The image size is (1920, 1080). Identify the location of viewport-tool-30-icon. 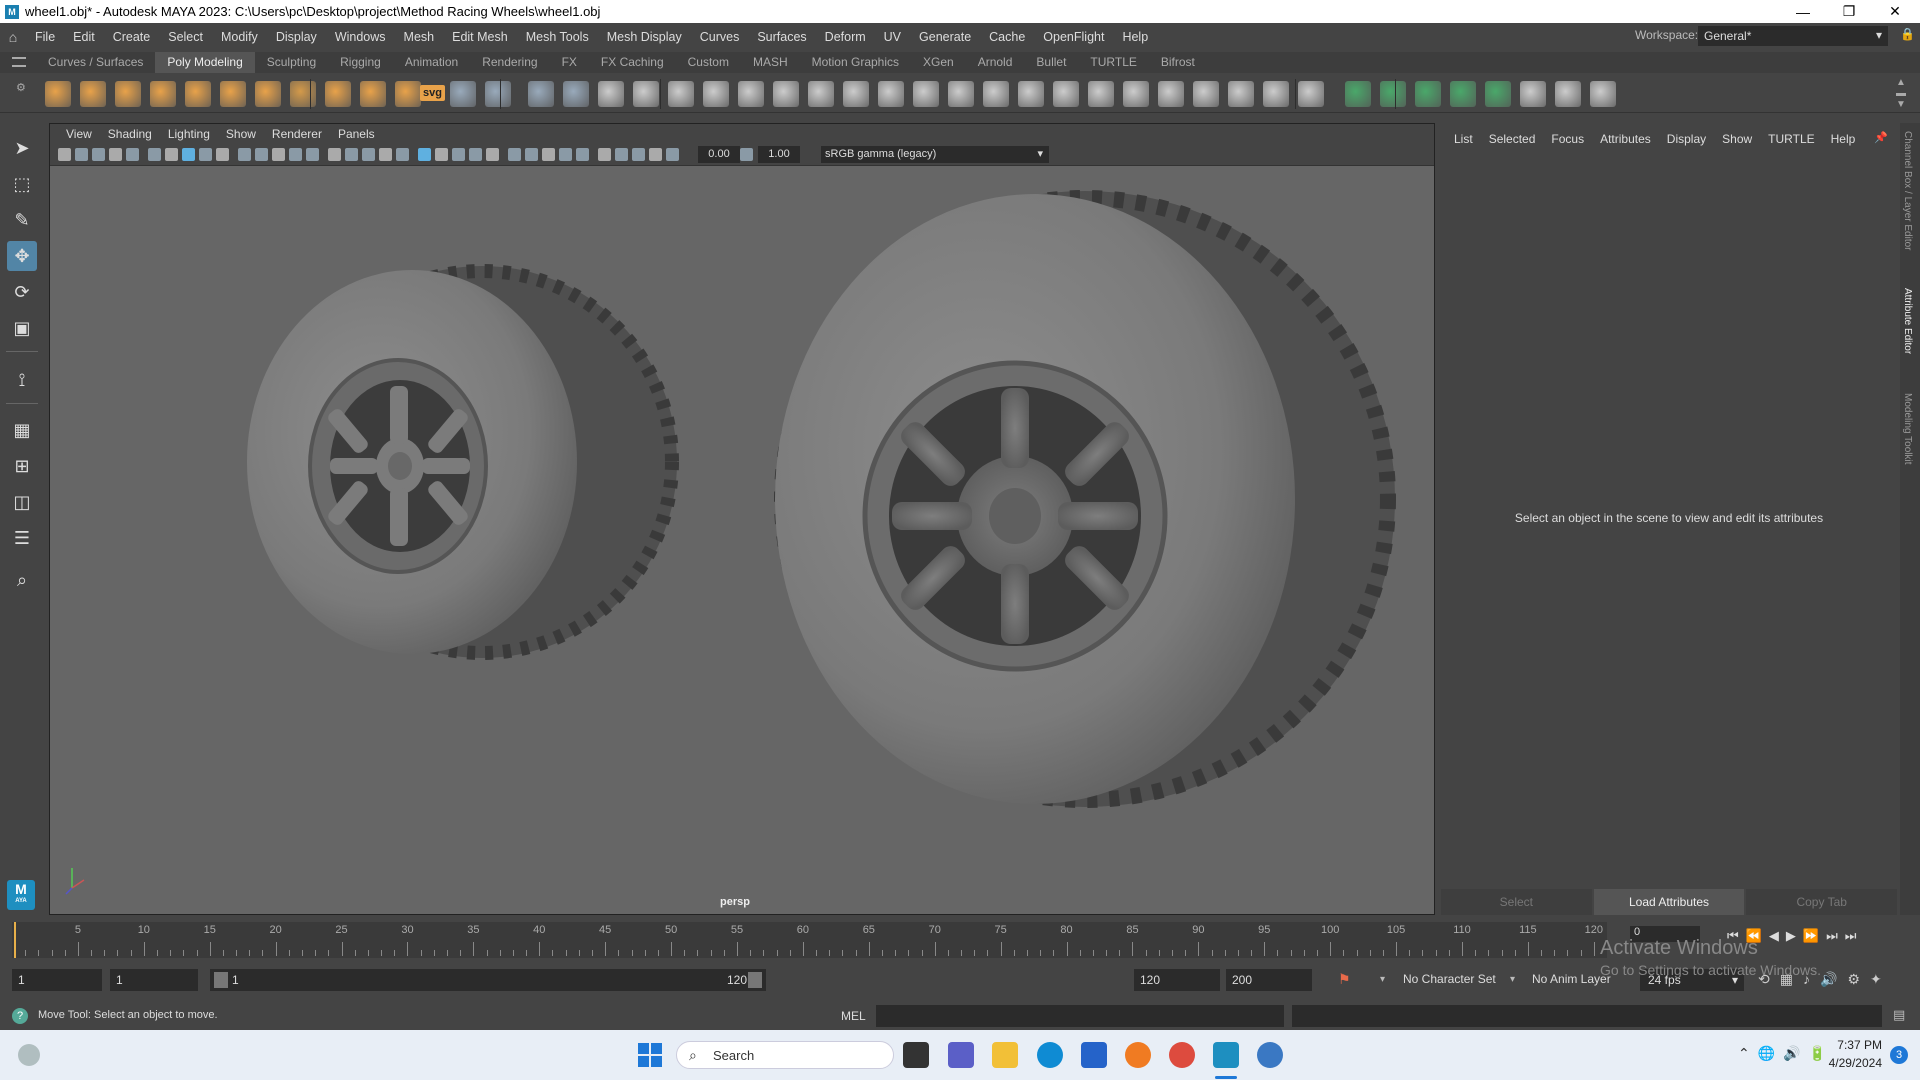
(582, 154).